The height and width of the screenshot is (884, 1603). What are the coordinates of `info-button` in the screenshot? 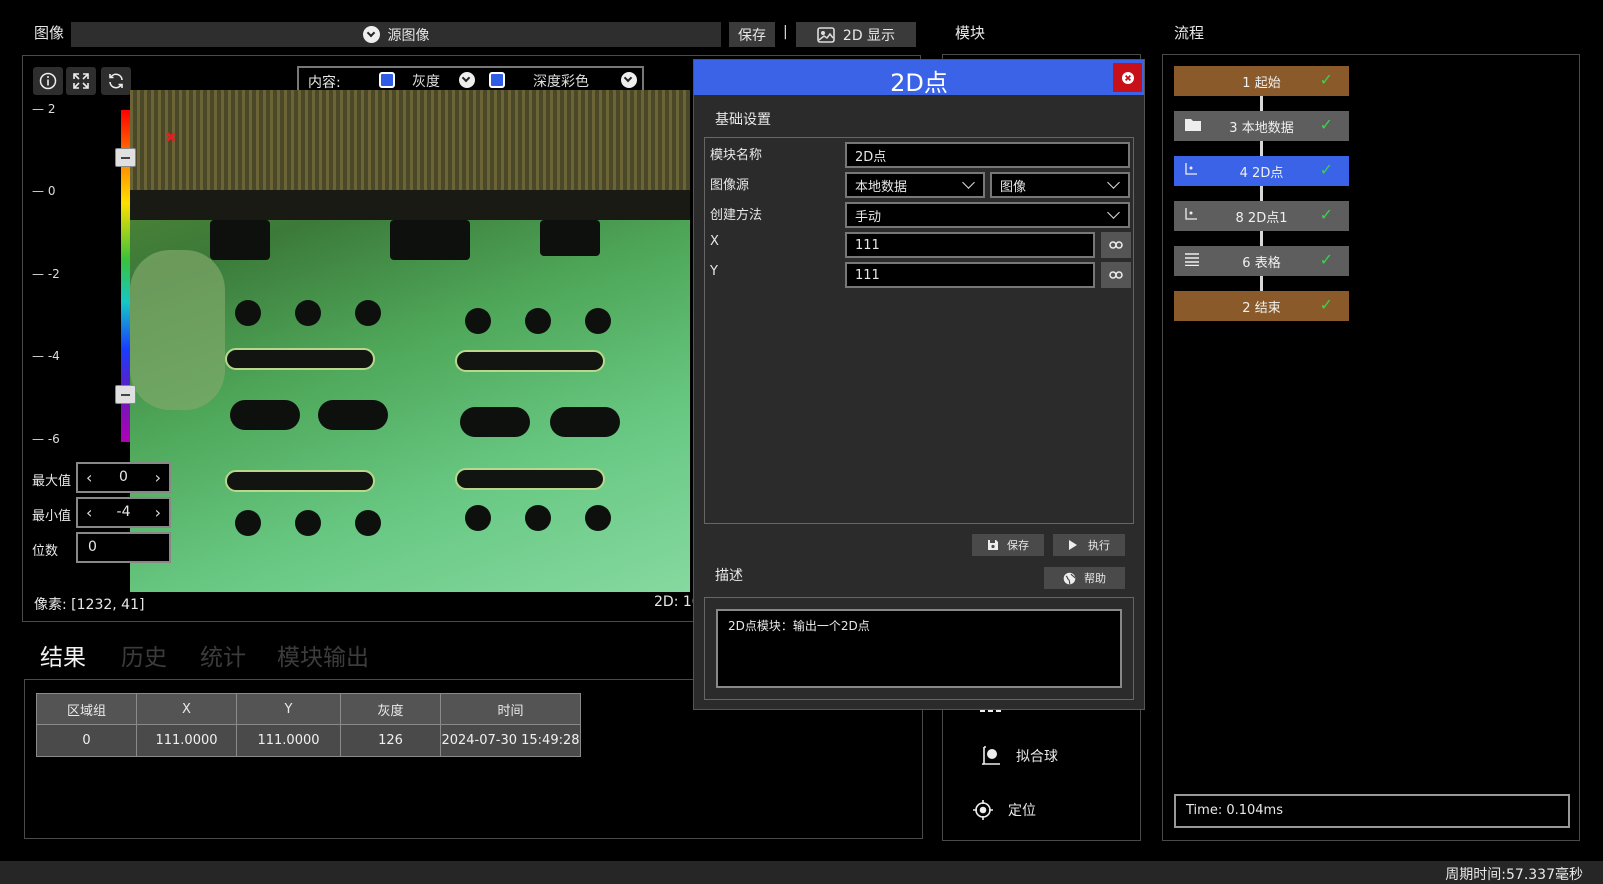 It's located at (48, 81).